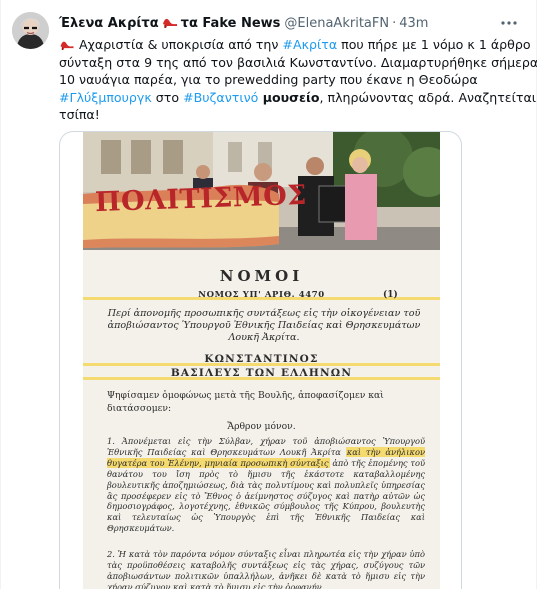 The image size is (537, 589). I want to click on author-name-suffix: τα Fake News, so click(231, 23).